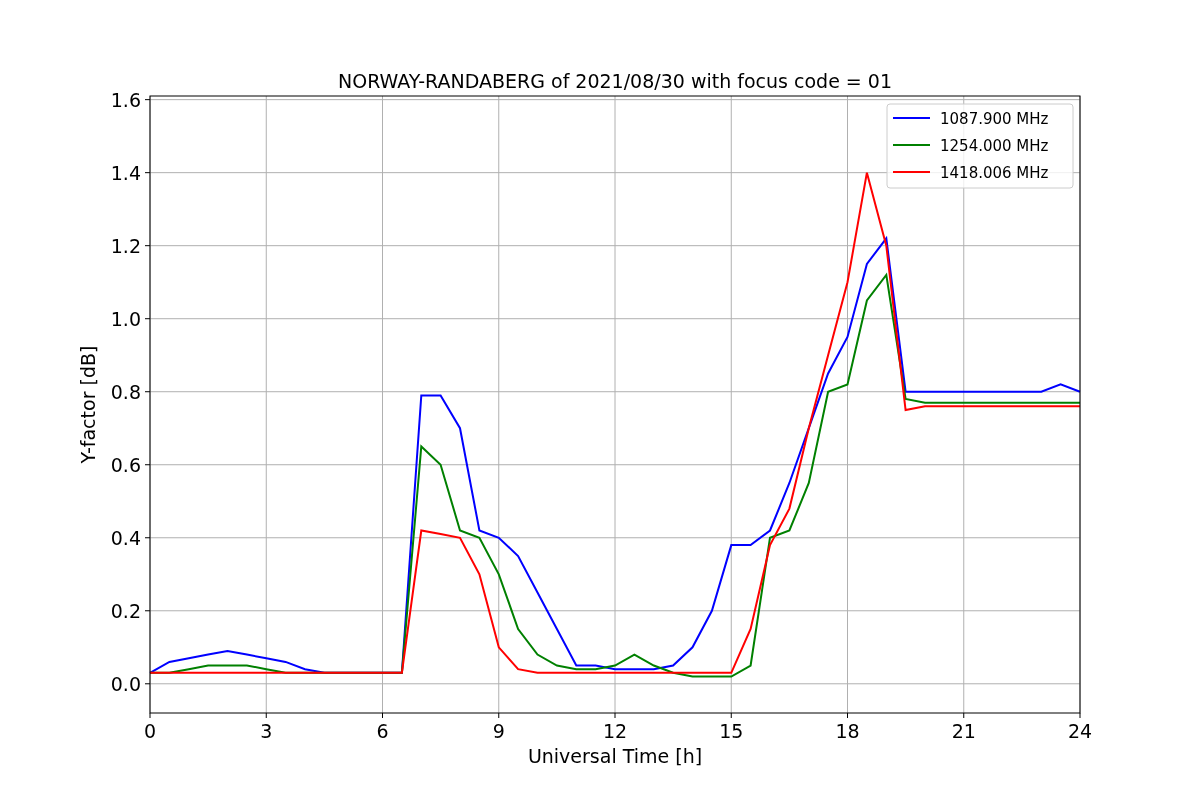 The width and height of the screenshot is (1200, 800). Describe the element at coordinates (382, 731) in the screenshot. I see `x-tick-label: 6` at that location.